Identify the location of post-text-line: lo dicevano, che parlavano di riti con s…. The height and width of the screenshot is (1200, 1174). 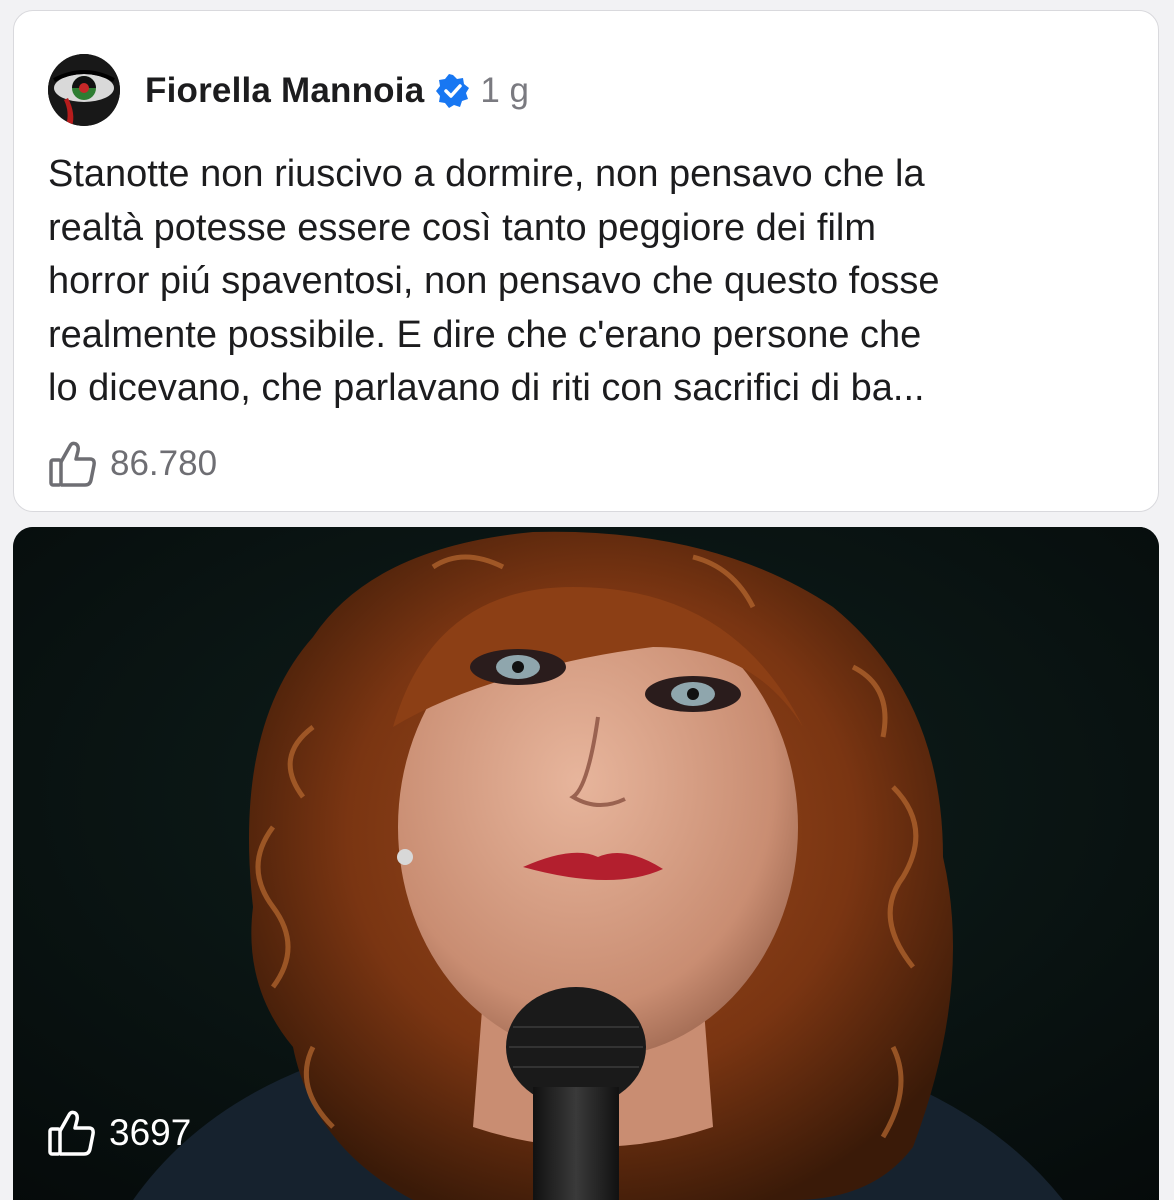
(595, 389).